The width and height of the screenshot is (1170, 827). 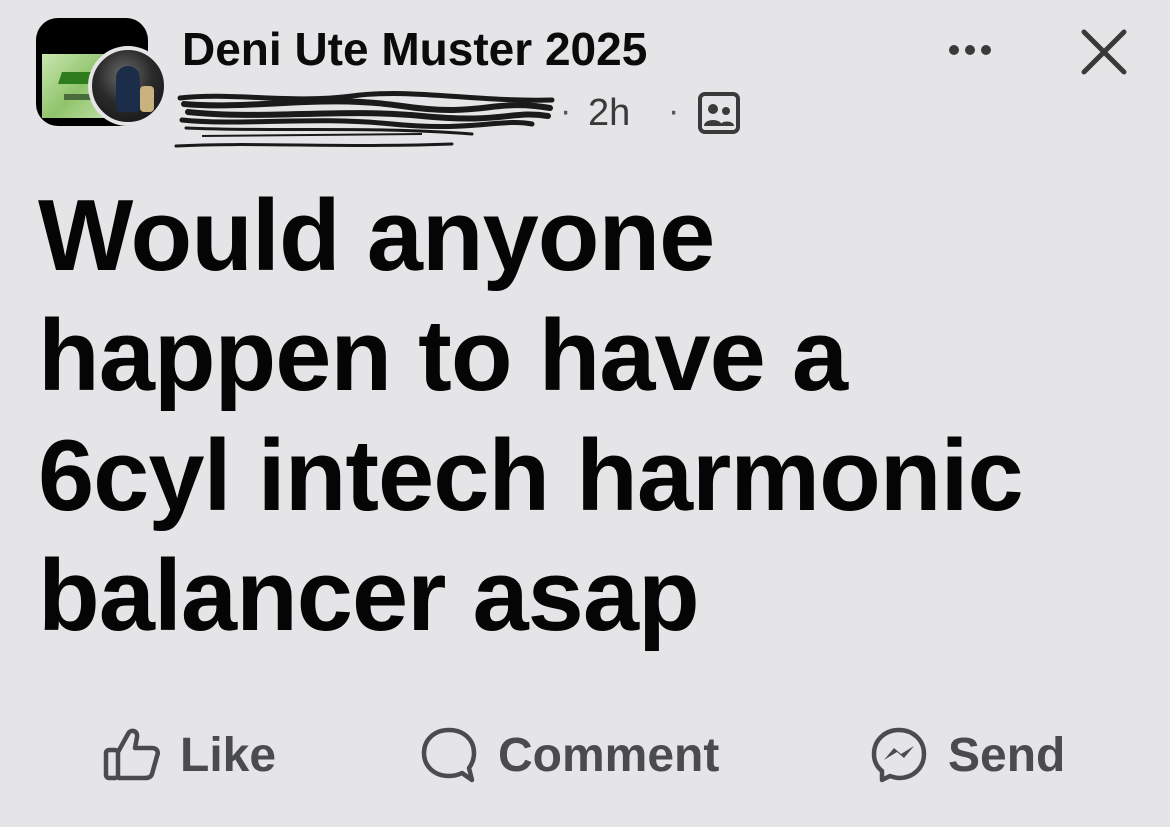 I want to click on group-members-icon, so click(x=719, y=113).